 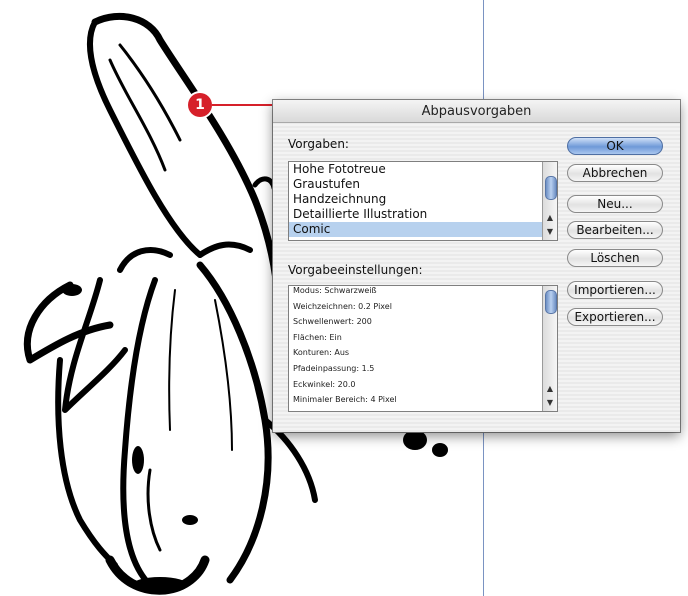 I want to click on settings-label: Vorgabeeinstellungen:, so click(x=355, y=270).